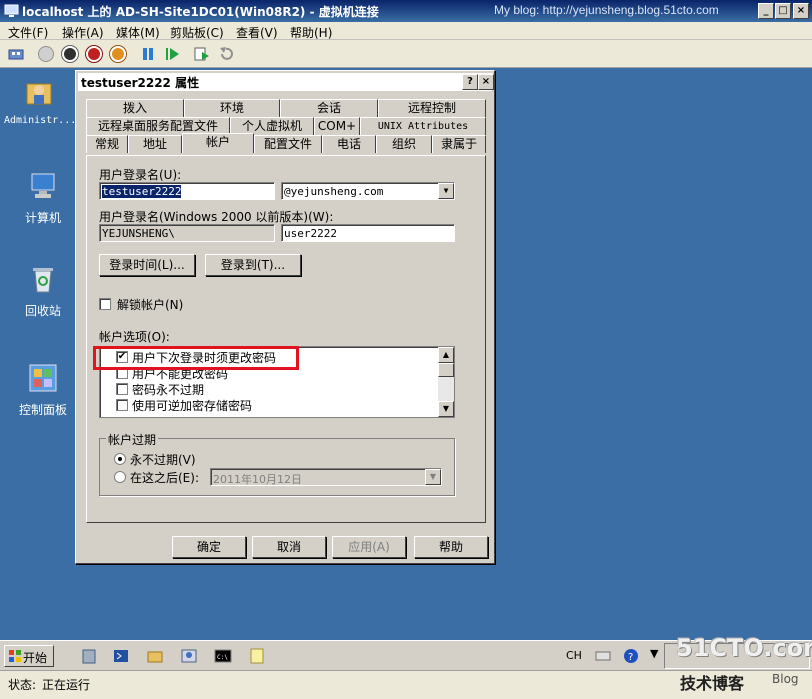  What do you see at coordinates (138, 32) in the screenshot?
I see `menu-media: 媒体(M)` at bounding box center [138, 32].